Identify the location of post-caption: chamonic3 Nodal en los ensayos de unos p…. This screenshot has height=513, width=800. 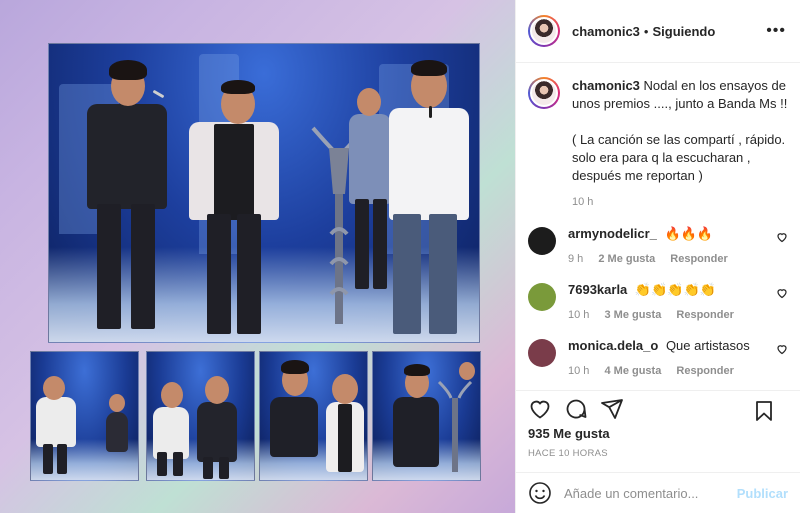
(658, 137).